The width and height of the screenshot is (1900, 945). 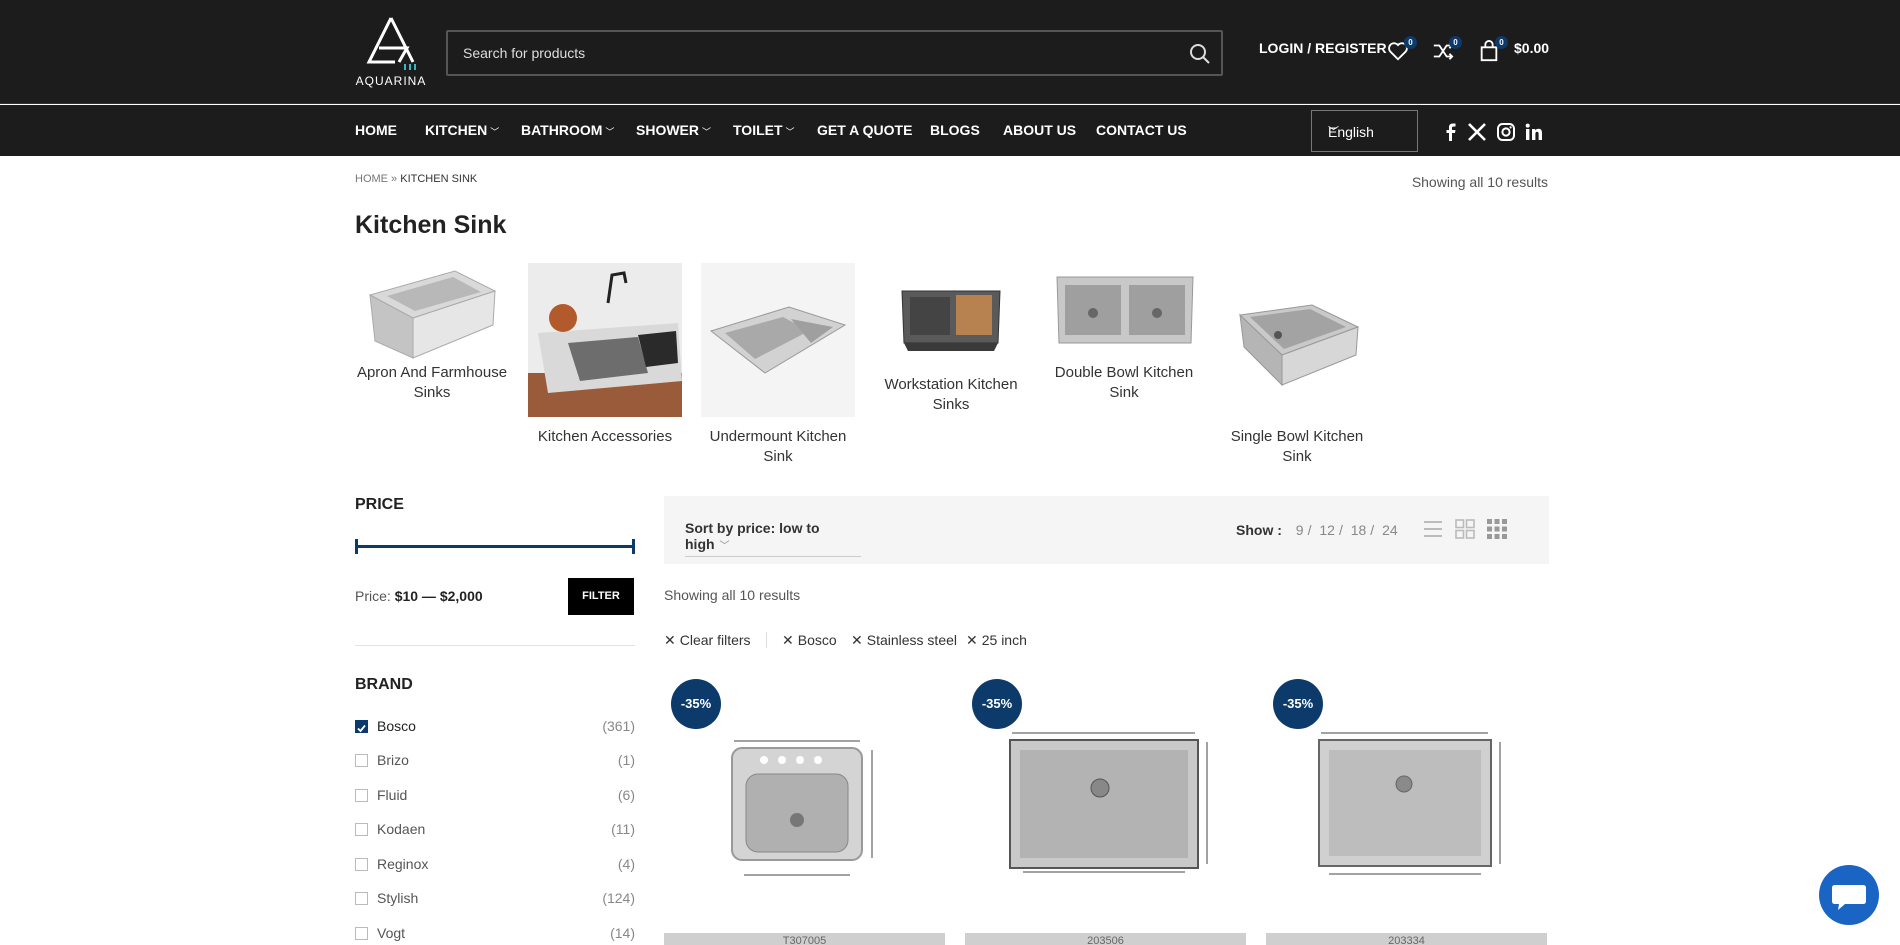 What do you see at coordinates (376, 130) in the screenshot?
I see `nav-home: HOME` at bounding box center [376, 130].